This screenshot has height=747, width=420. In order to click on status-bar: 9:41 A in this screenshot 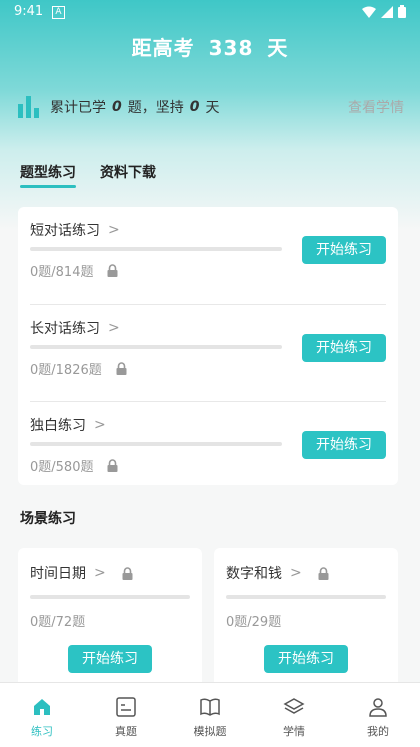, I will do `click(210, 12)`.